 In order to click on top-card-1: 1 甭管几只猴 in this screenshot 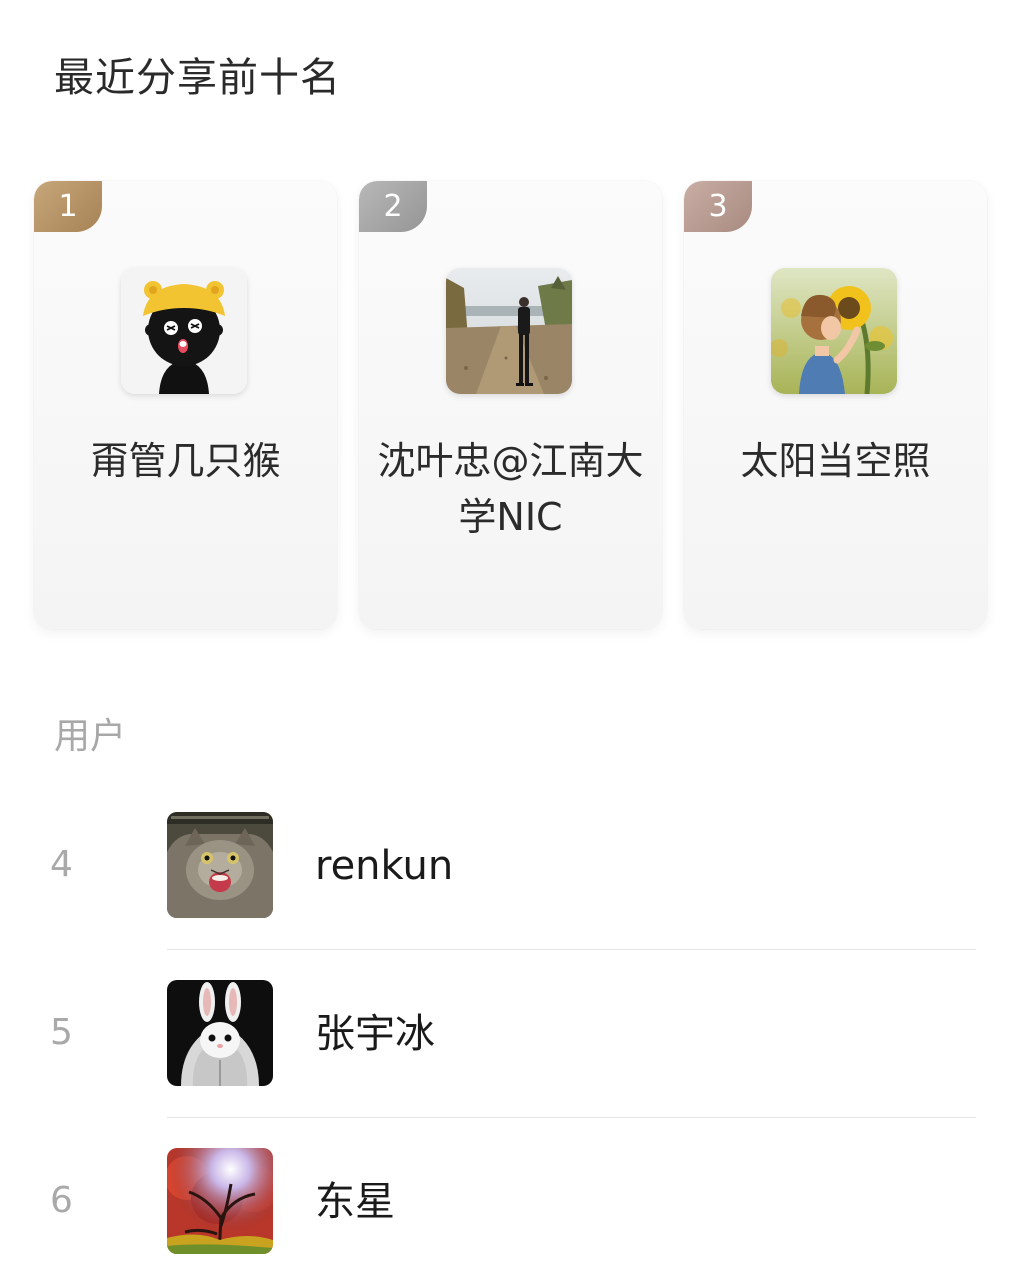, I will do `click(185, 405)`.